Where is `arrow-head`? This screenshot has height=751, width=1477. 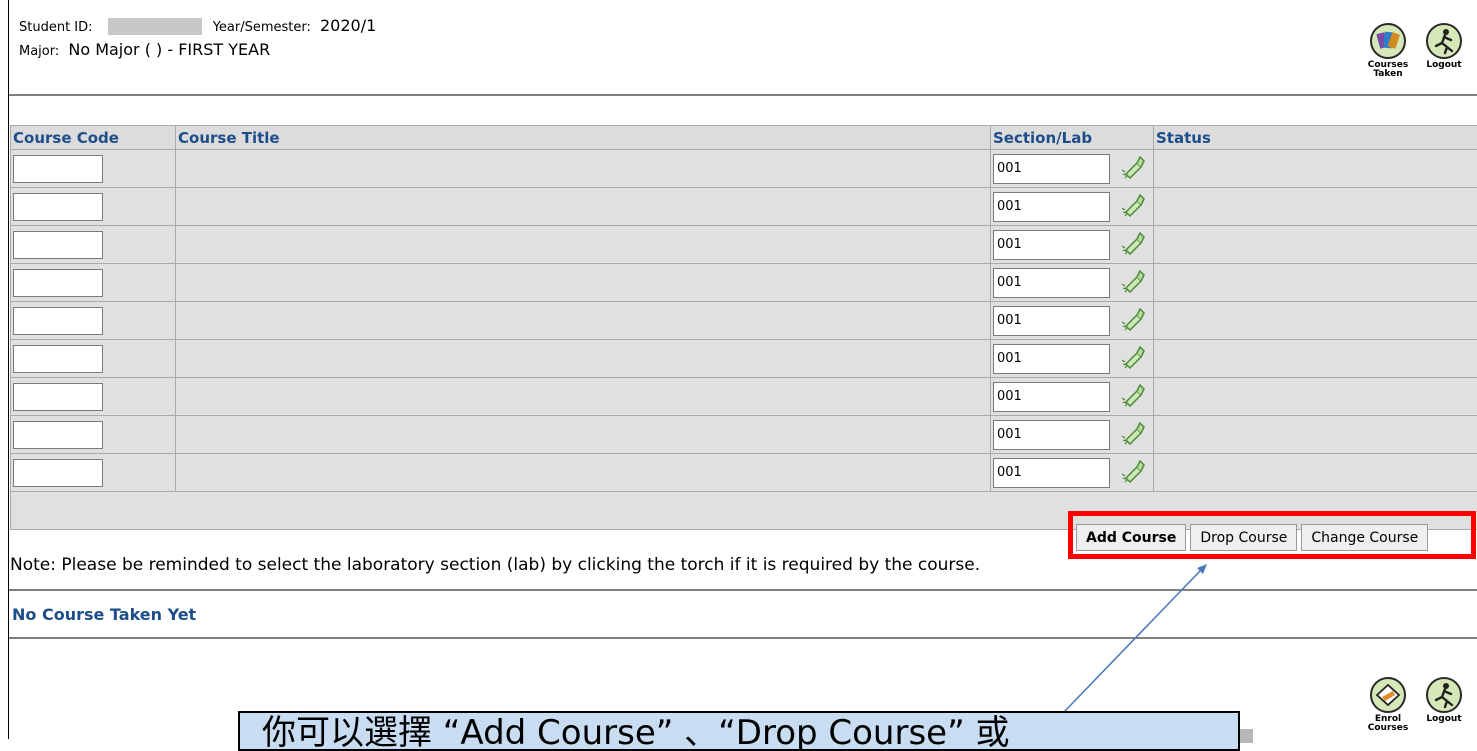
arrow-head is located at coordinates (1202, 569).